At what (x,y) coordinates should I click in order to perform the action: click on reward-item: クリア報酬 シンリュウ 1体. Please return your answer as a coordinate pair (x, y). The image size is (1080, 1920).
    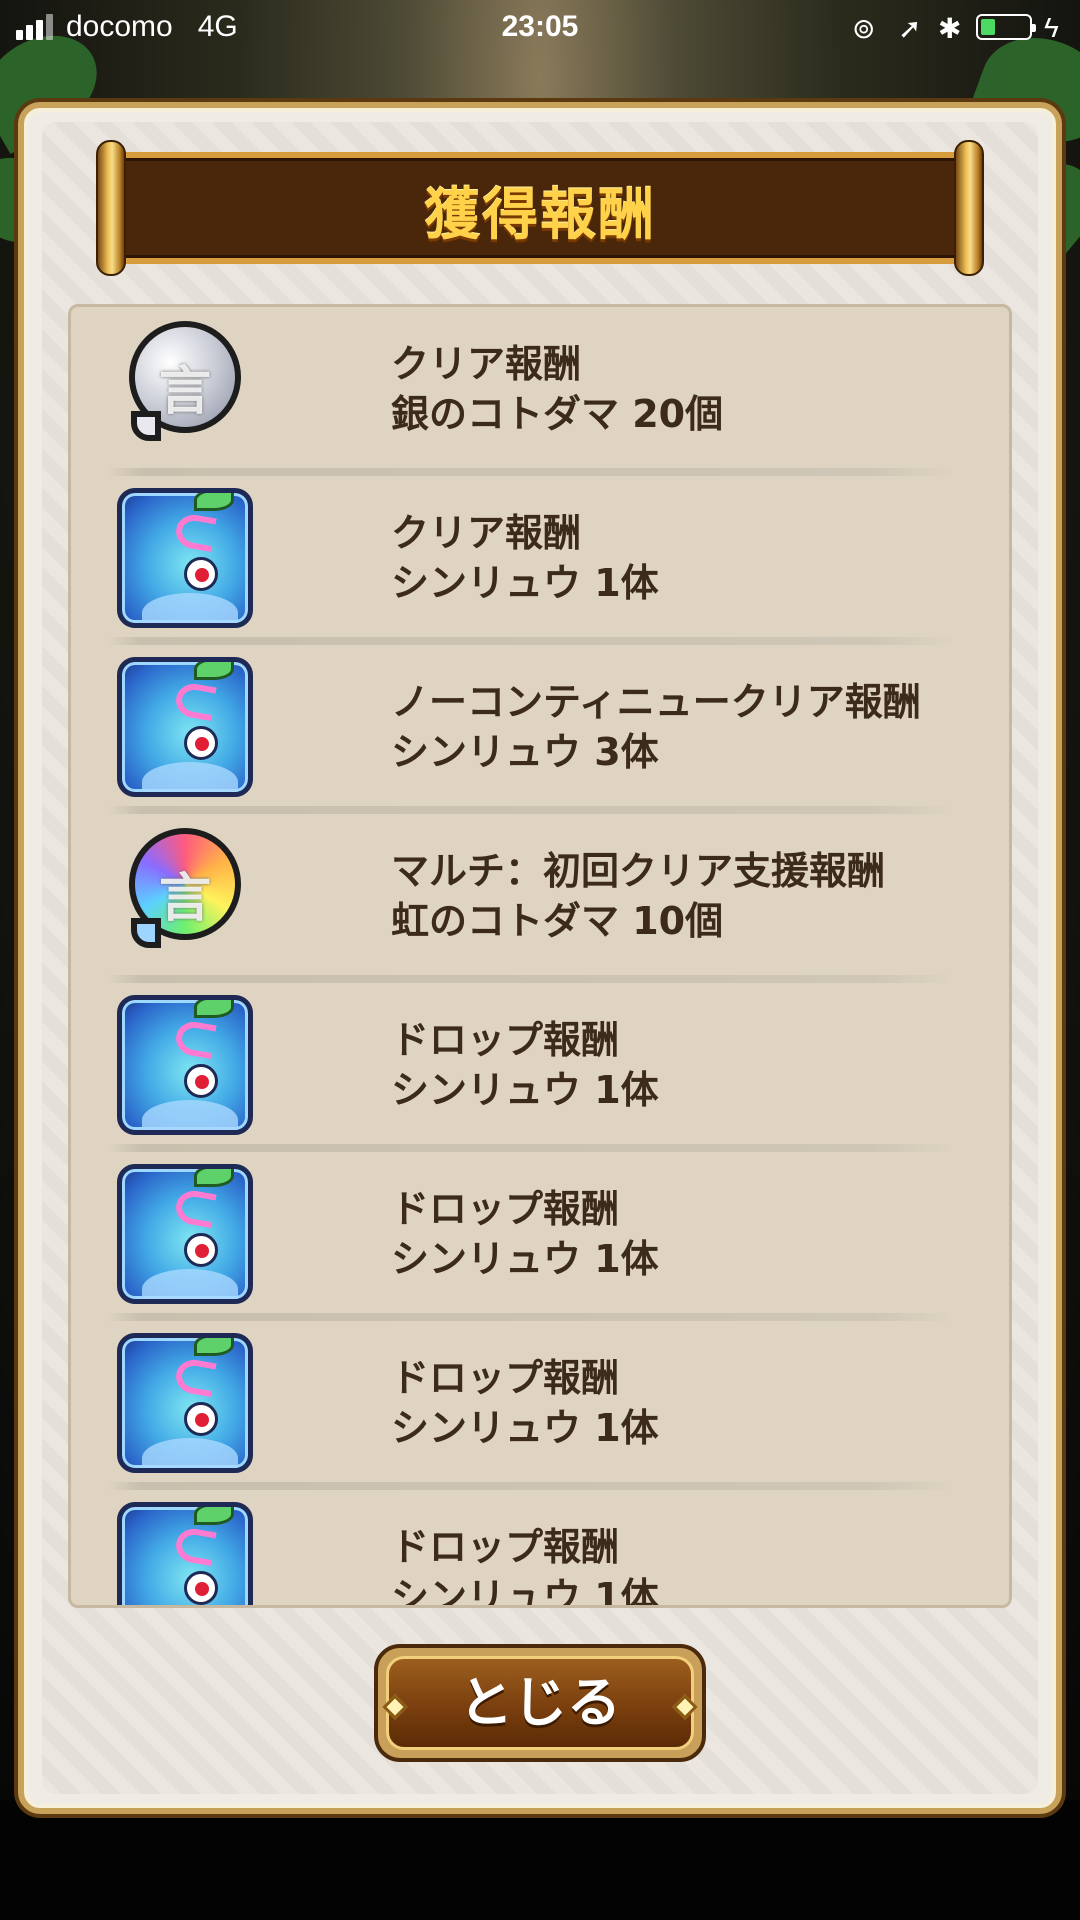
    Looking at the image, I should click on (540, 560).